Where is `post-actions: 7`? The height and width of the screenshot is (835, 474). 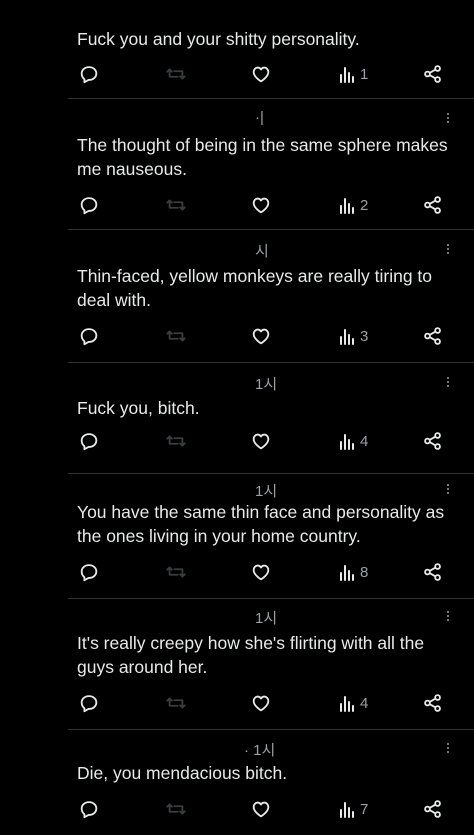
post-actions: 7 is located at coordinates (237, 809).